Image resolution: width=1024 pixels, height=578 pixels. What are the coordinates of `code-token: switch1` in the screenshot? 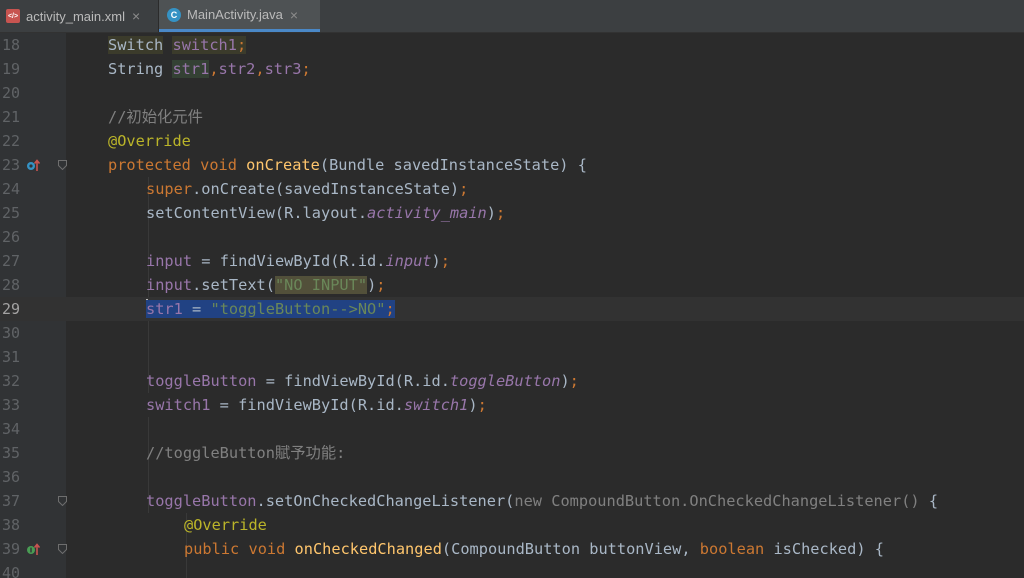 It's located at (204, 45).